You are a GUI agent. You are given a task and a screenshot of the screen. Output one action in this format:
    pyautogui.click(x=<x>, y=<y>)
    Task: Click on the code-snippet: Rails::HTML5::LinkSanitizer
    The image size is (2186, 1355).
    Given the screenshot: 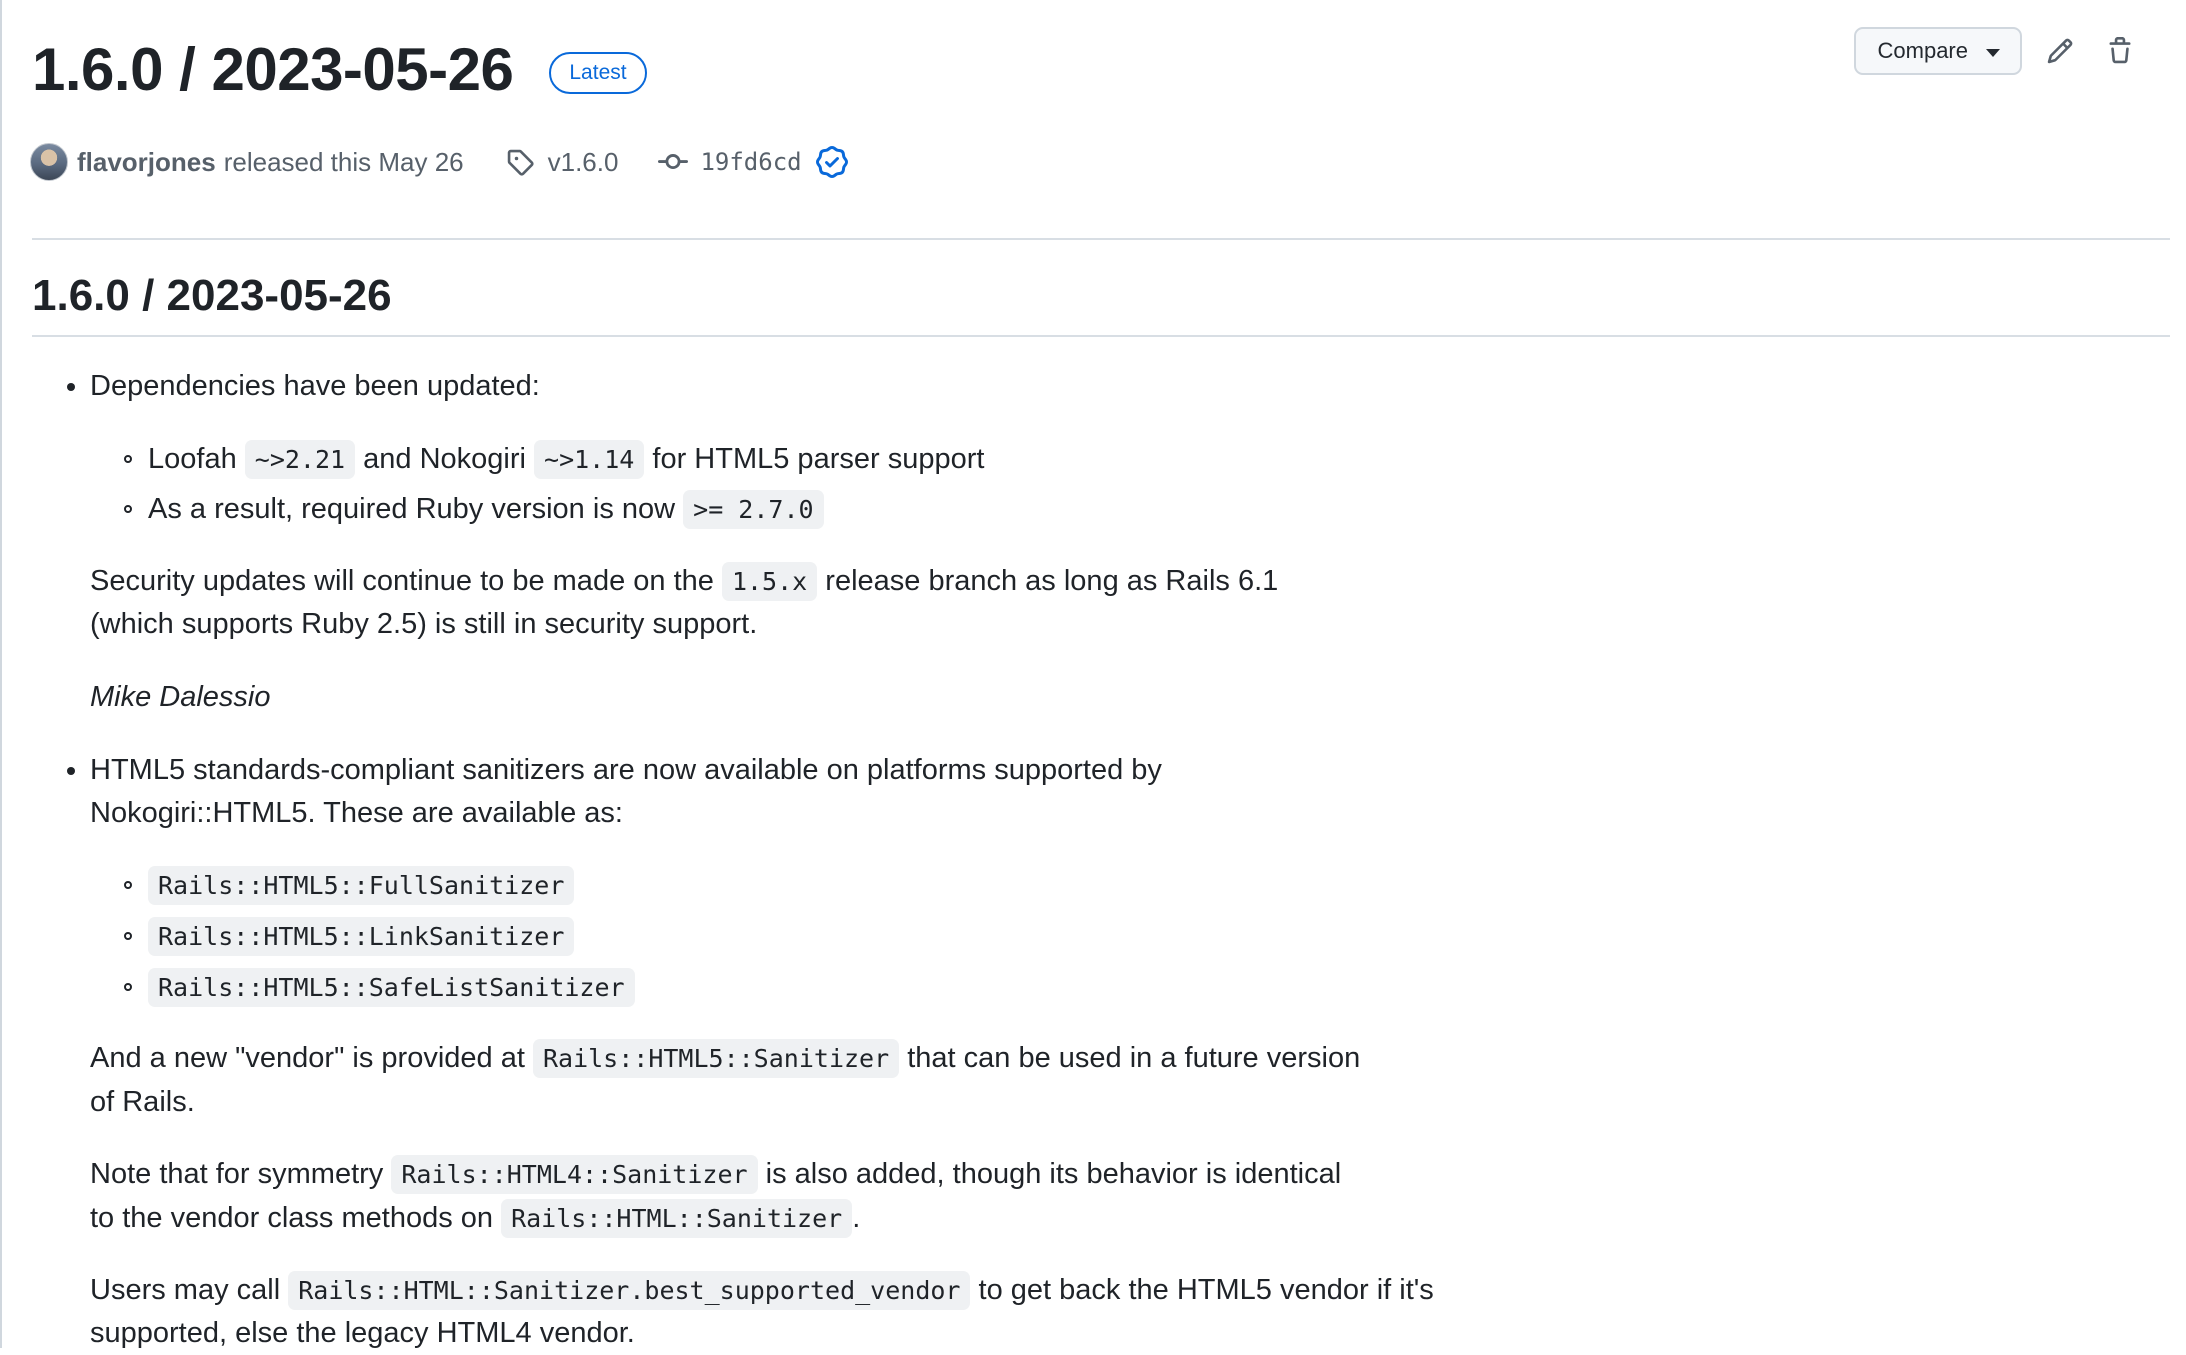 What is the action you would take?
    pyautogui.click(x=361, y=936)
    